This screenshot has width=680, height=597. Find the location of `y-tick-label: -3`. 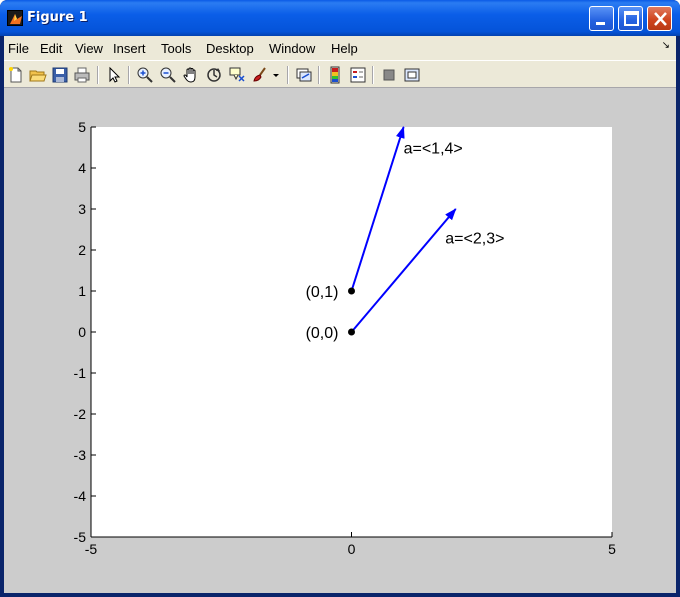

y-tick-label: -3 is located at coordinates (80, 455).